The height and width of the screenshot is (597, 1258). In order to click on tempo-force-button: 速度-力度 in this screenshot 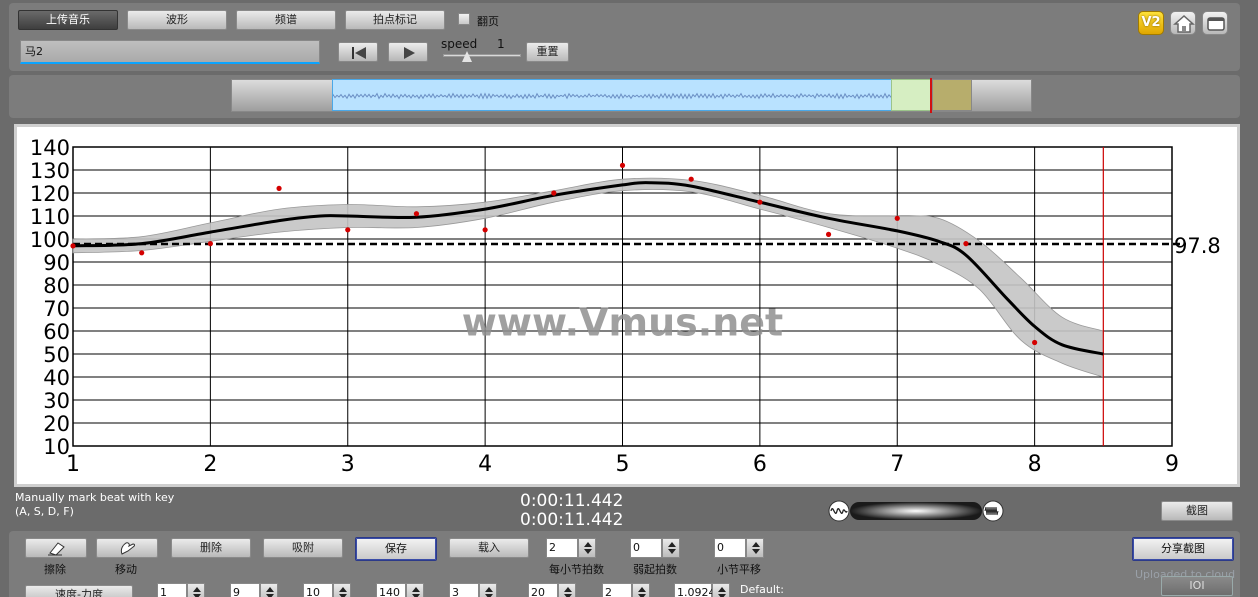, I will do `click(79, 591)`.